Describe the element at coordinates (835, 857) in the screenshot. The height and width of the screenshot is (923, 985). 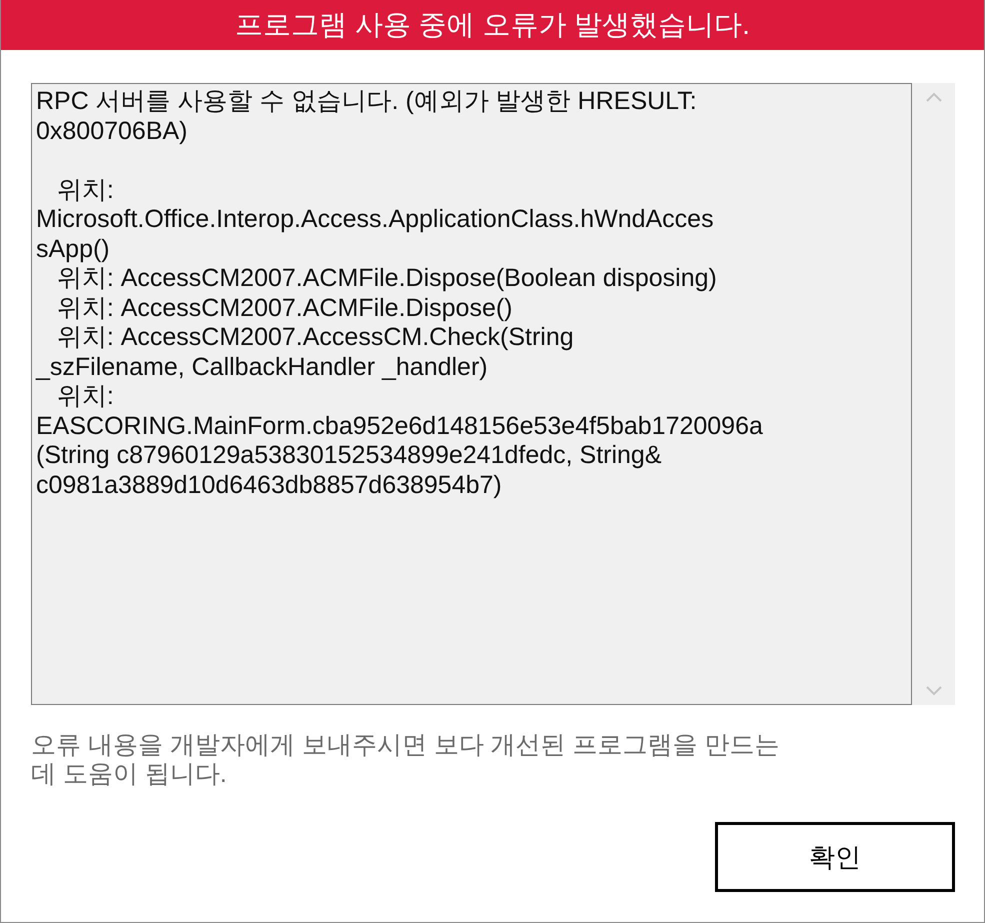
I see `ok-button: 확인` at that location.